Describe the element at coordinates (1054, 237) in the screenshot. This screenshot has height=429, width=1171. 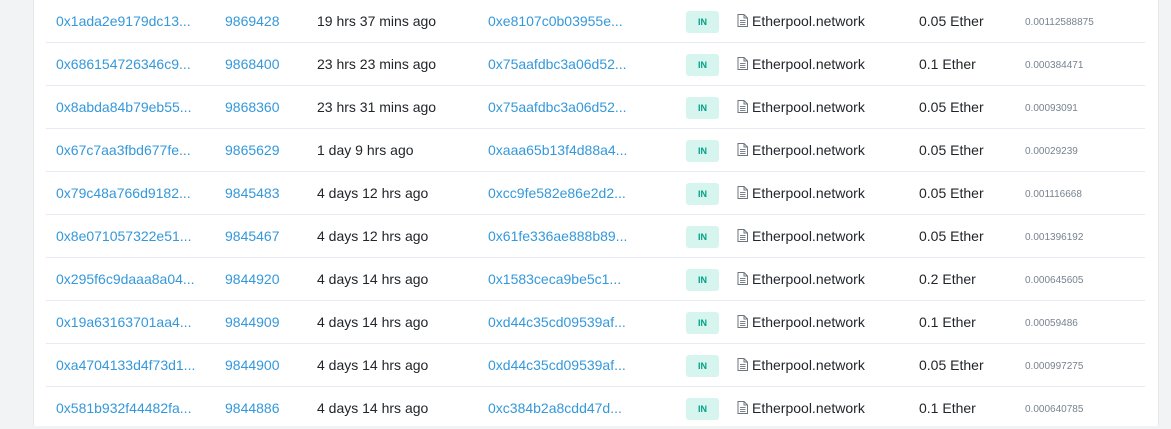
I see `txn-fee-text: 0.001396192` at that location.